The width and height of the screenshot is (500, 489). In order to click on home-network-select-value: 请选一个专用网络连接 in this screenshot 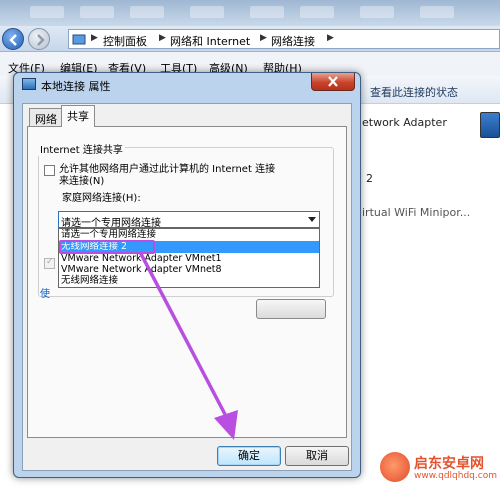, I will do `click(111, 223)`.